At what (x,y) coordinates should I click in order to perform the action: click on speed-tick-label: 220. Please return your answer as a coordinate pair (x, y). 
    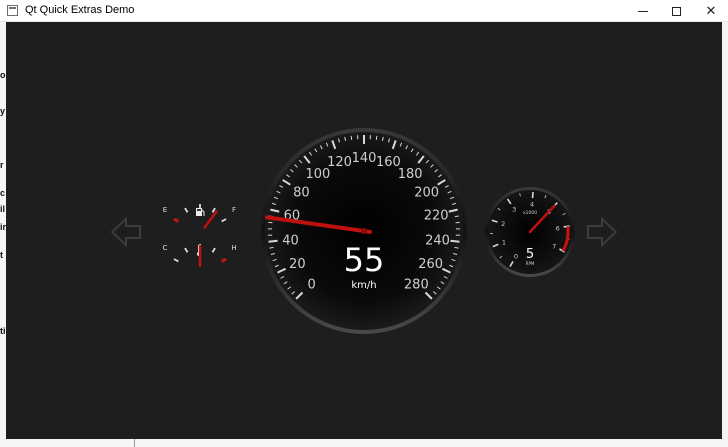
    Looking at the image, I should click on (436, 216).